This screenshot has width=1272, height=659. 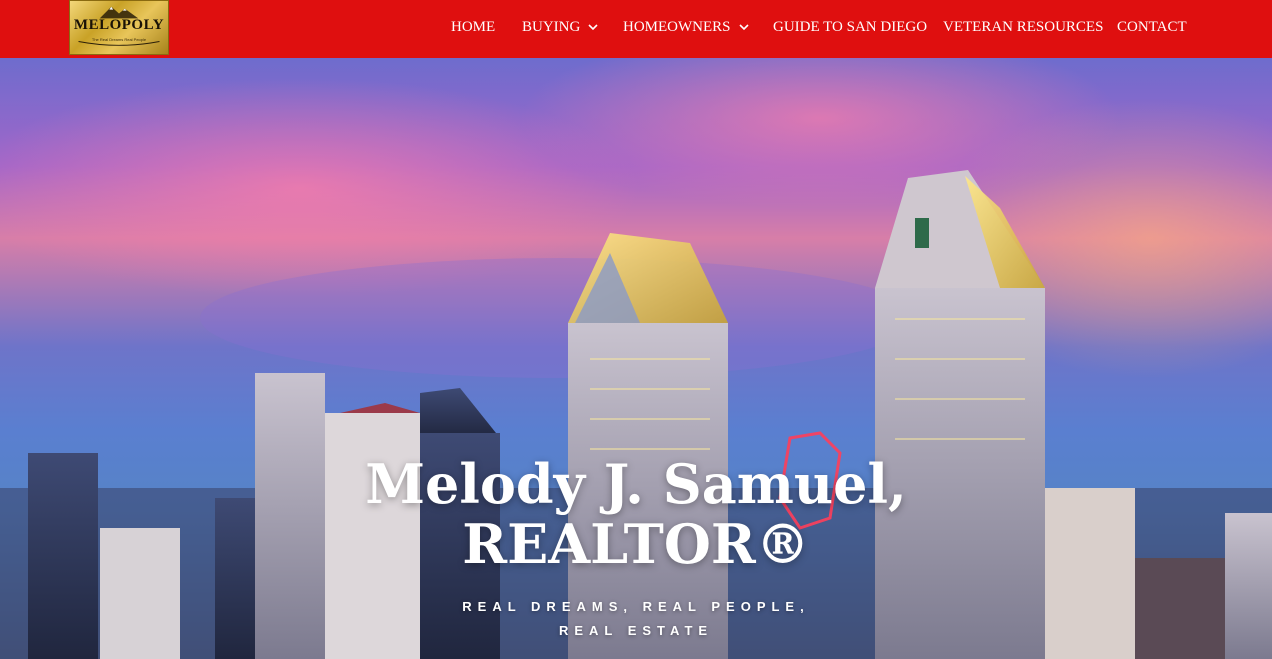 I want to click on hero-title-line2: REALTOR®, so click(x=636, y=544).